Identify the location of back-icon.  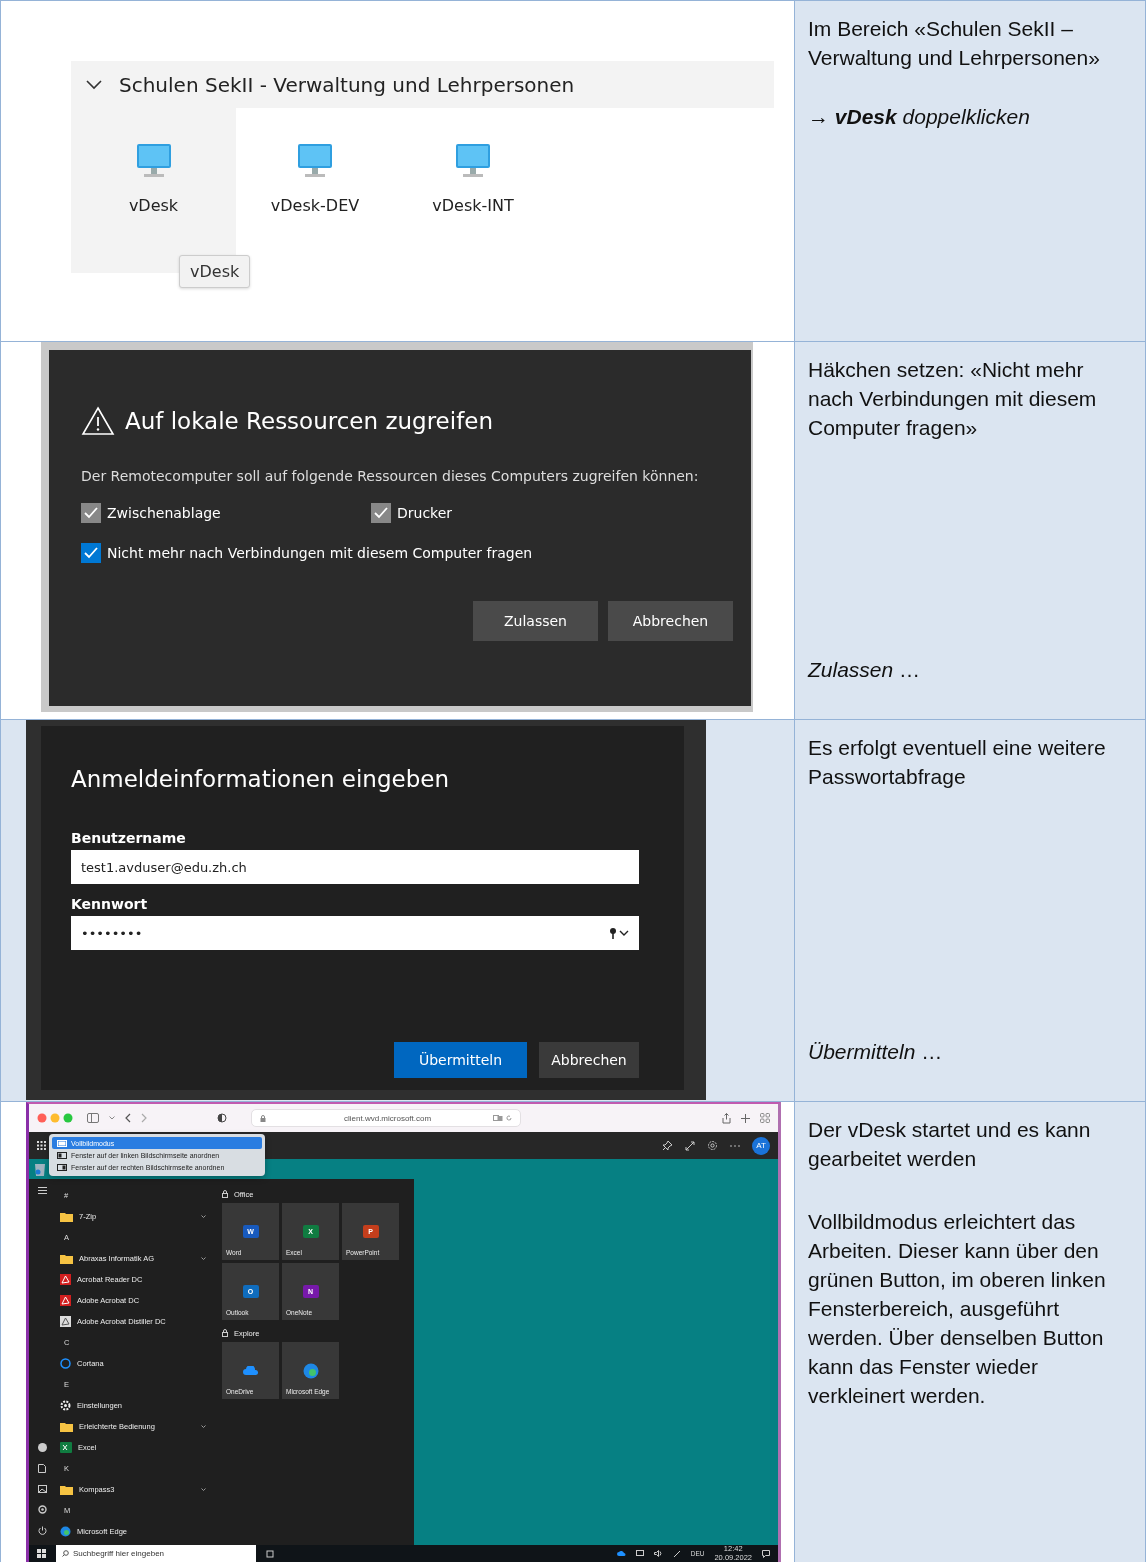
(128, 1118).